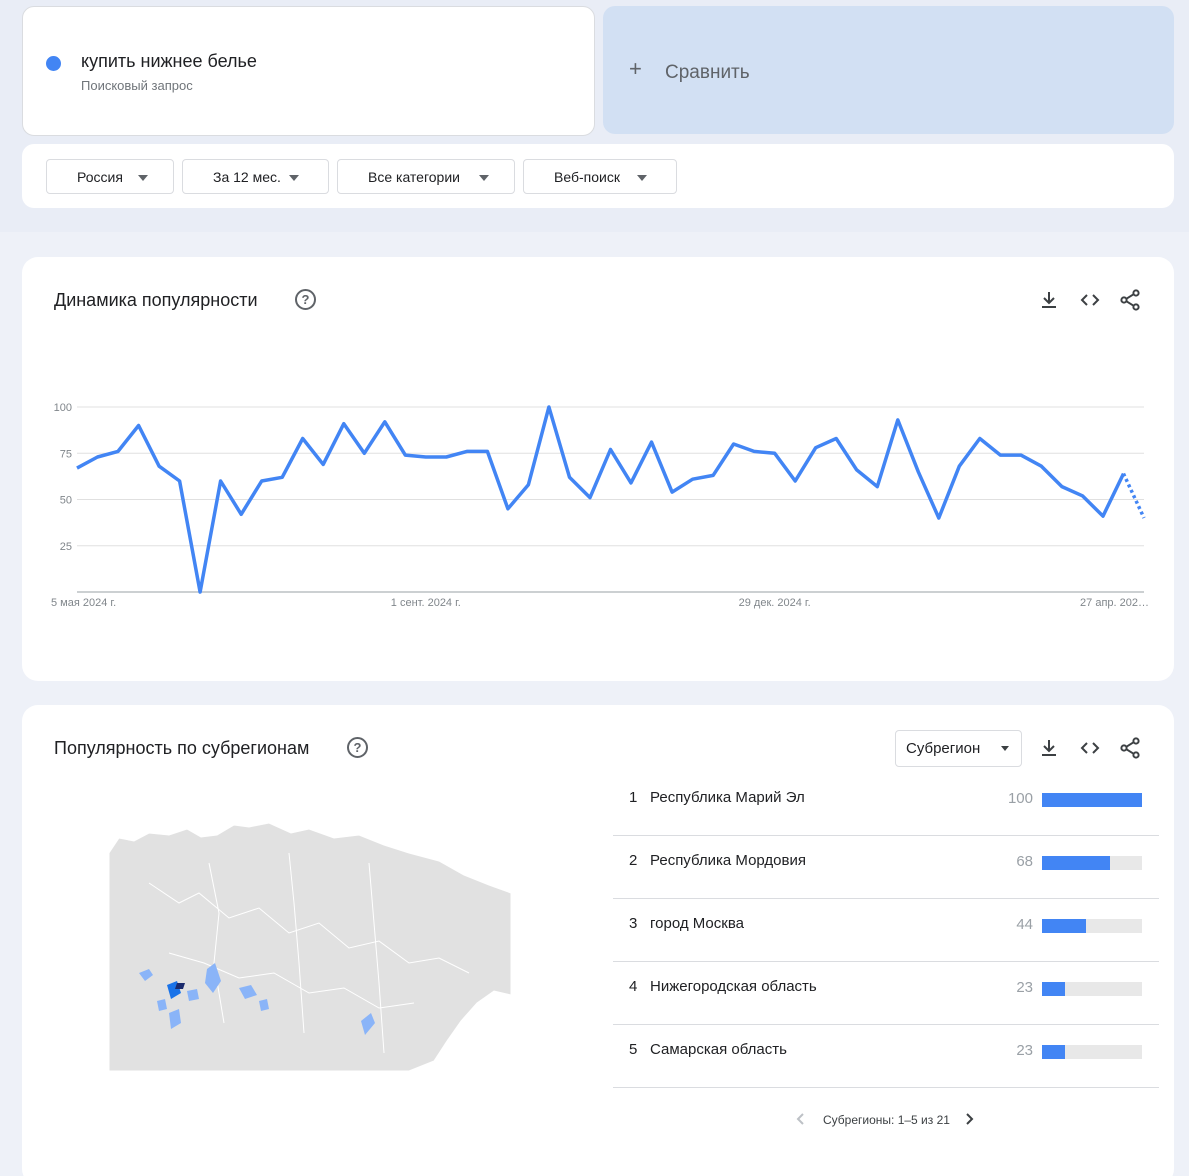 The height and width of the screenshot is (1176, 1189). Describe the element at coordinates (733, 986) in the screenshot. I see `subregion-name: Нижегородская область` at that location.